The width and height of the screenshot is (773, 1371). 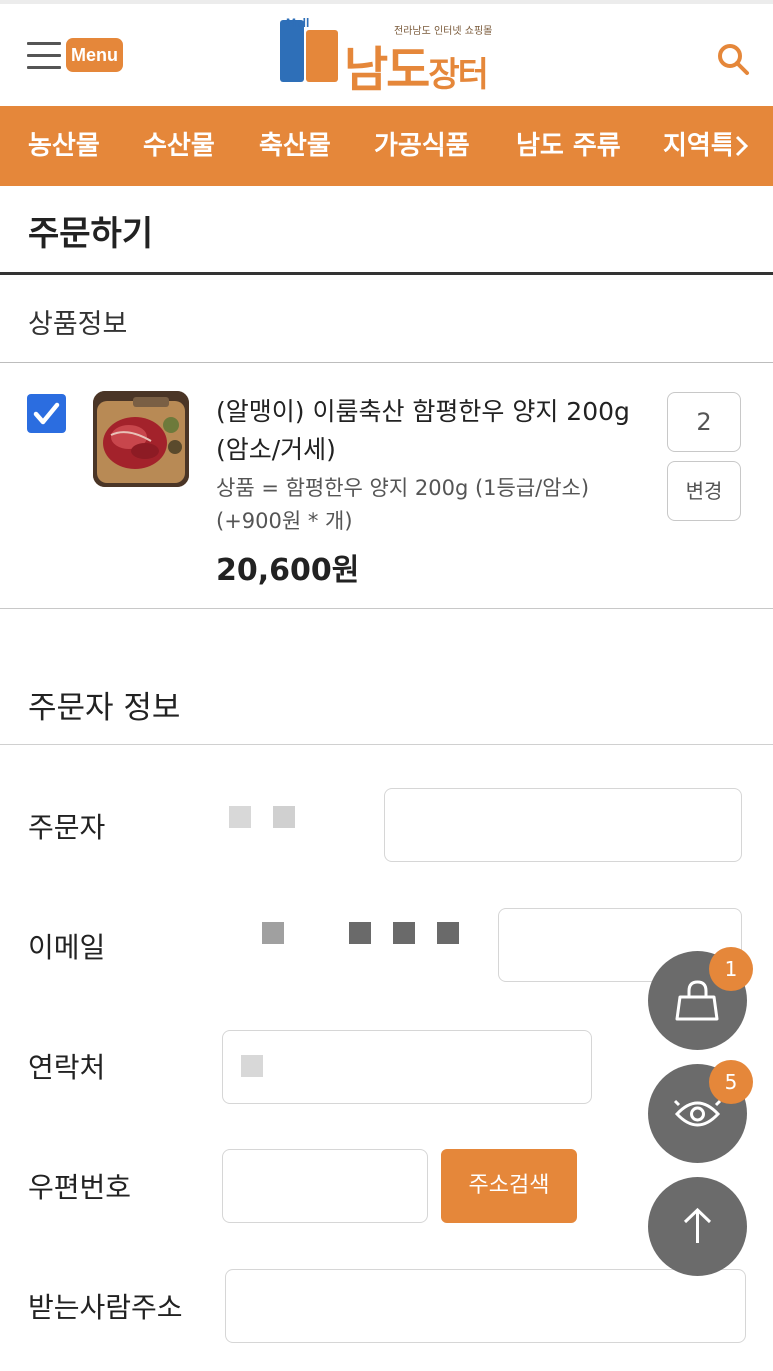 I want to click on nav-item-agriculture: 농산물, so click(x=64, y=146).